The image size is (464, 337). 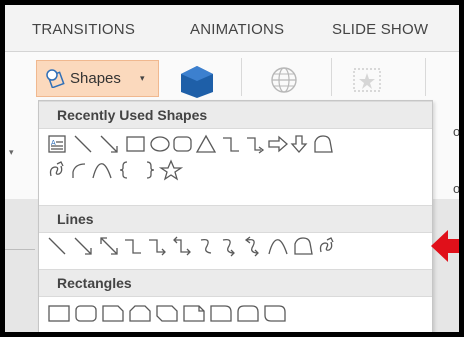 I want to click on snip-round-rectangle-shape, so click(x=194, y=313).